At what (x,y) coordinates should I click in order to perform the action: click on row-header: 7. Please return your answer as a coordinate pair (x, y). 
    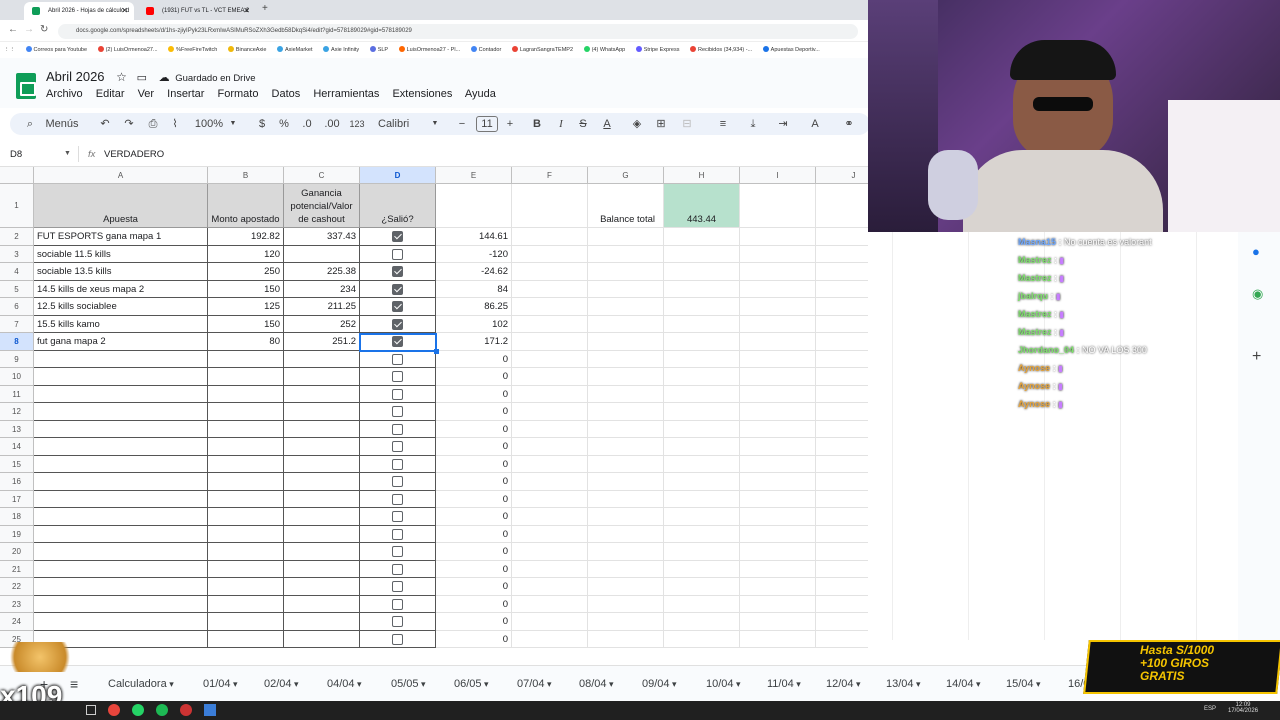
    Looking at the image, I should click on (17, 324).